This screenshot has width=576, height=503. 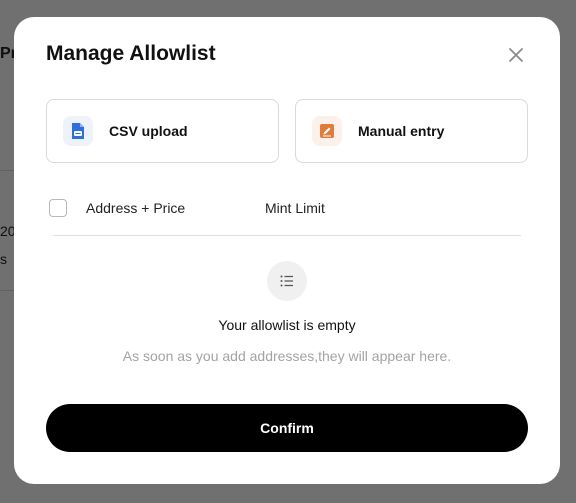 I want to click on csv-upload-option: CSV upload, so click(x=162, y=131).